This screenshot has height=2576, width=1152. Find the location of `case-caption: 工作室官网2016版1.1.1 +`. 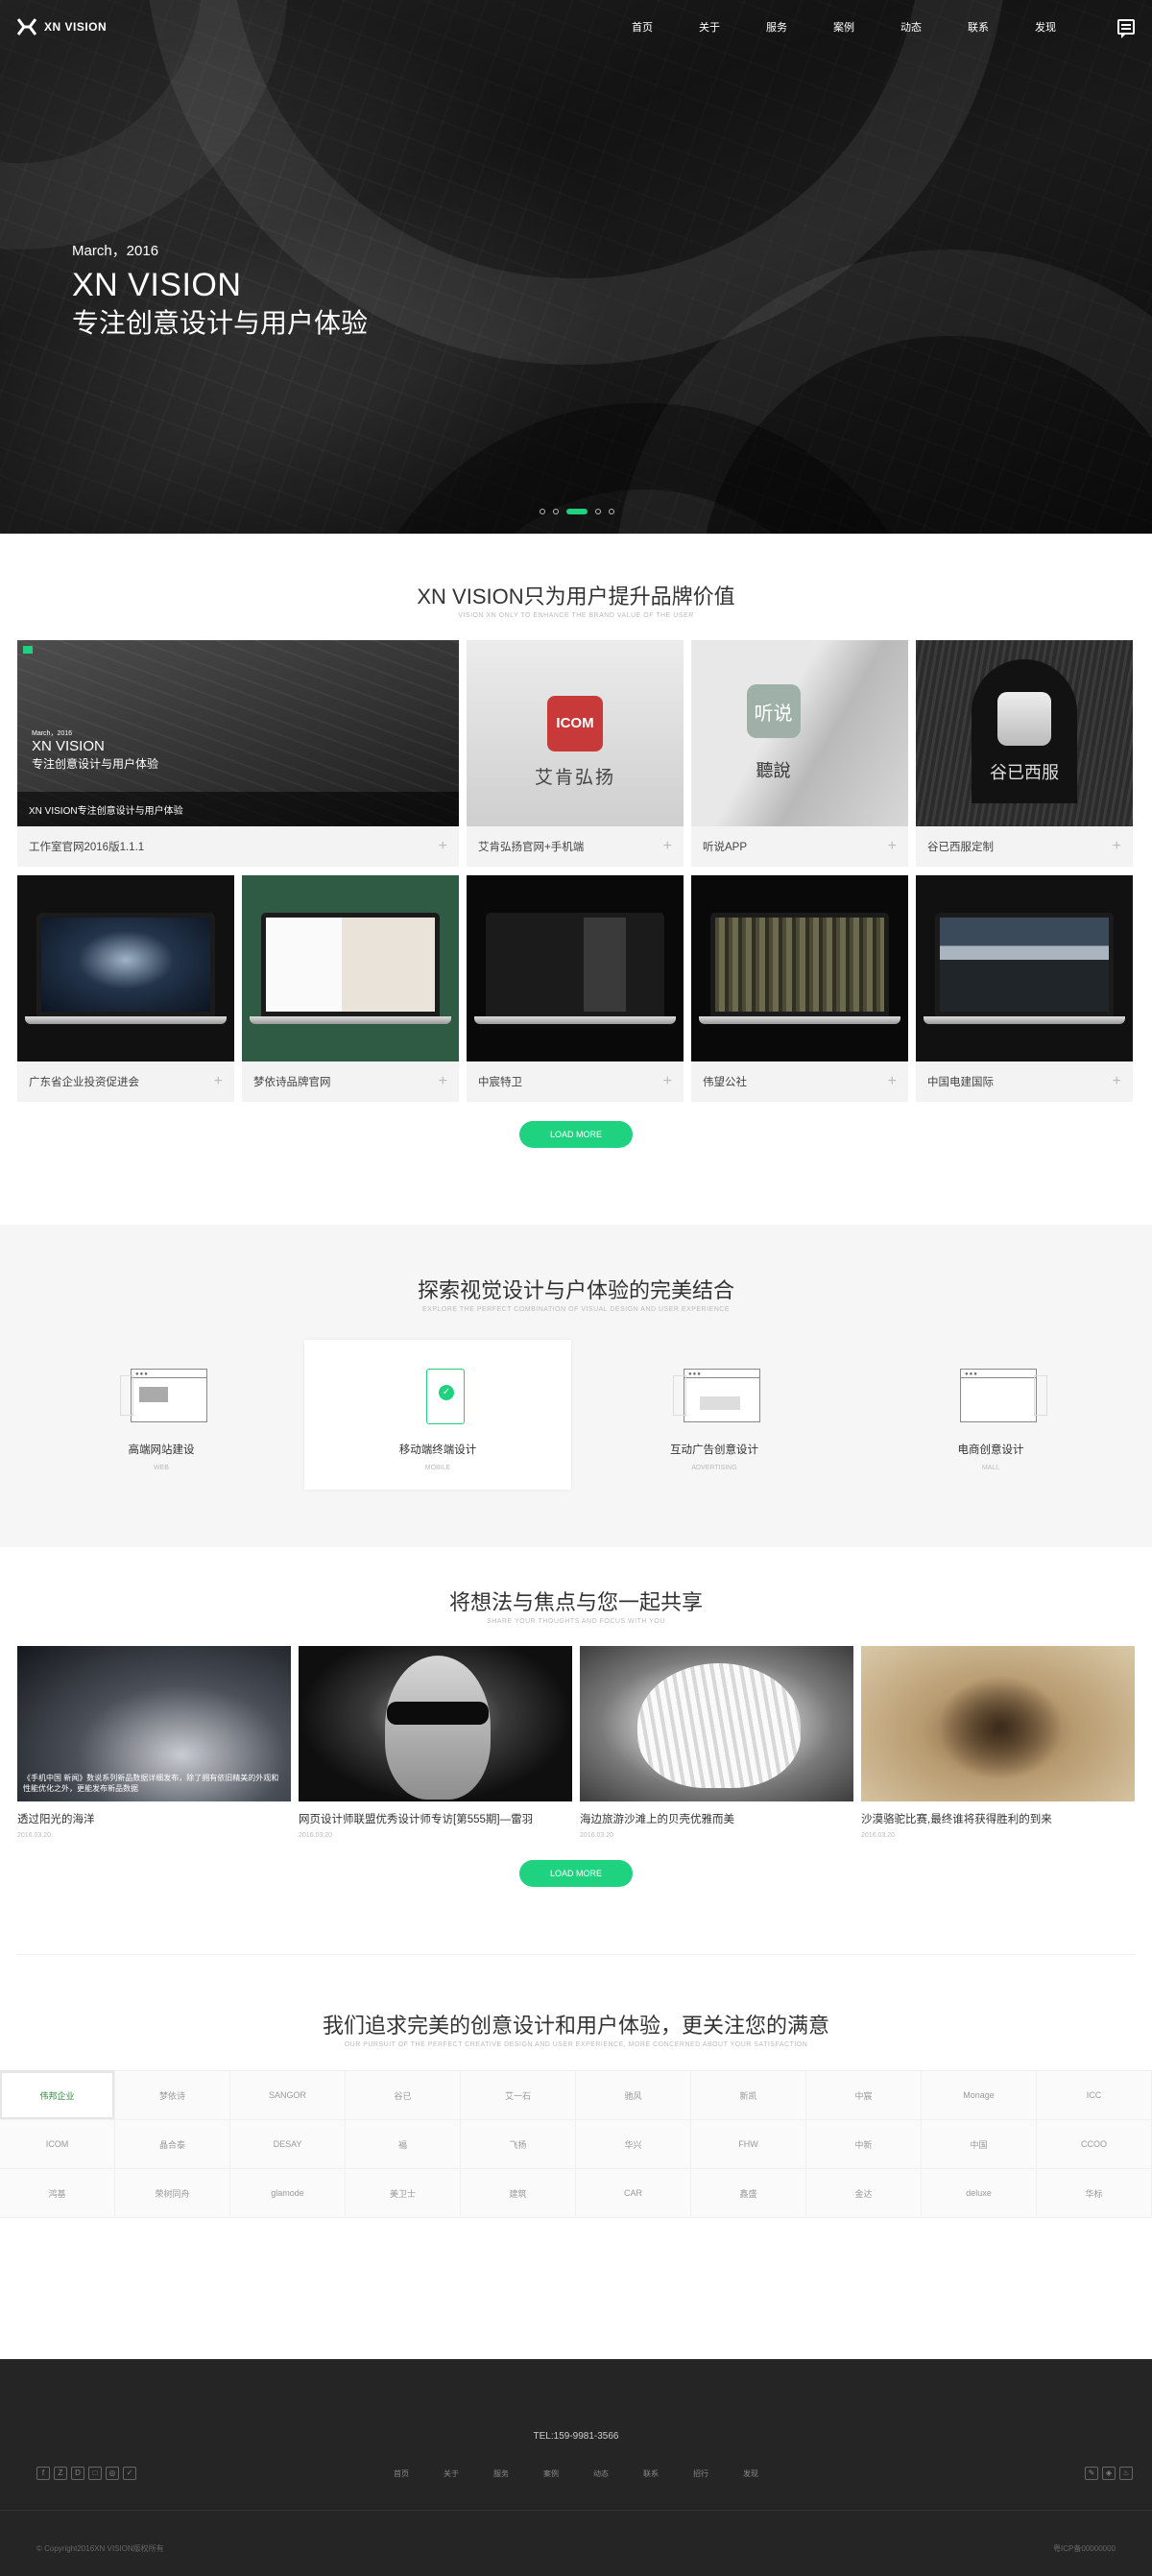

case-caption: 工作室官网2016版1.1.1 + is located at coordinates (238, 846).